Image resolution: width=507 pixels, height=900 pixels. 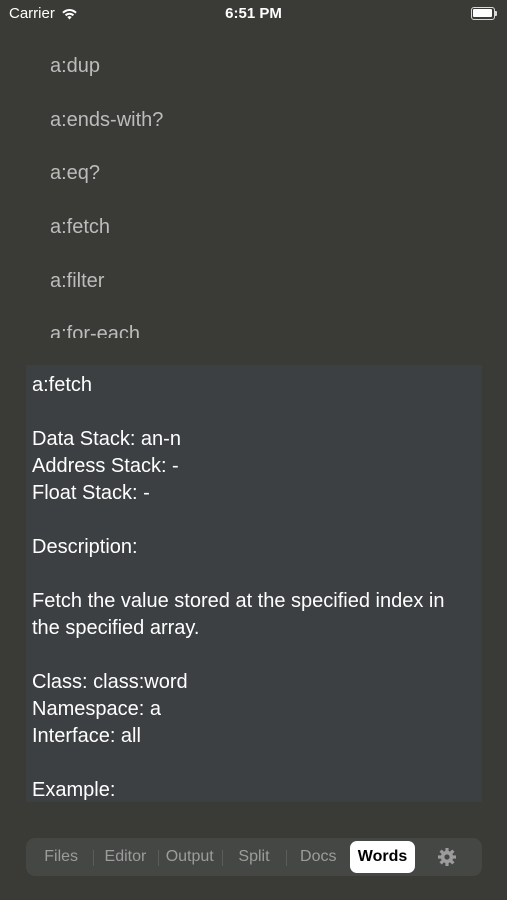 I want to click on gear-icon, so click(x=446, y=857).